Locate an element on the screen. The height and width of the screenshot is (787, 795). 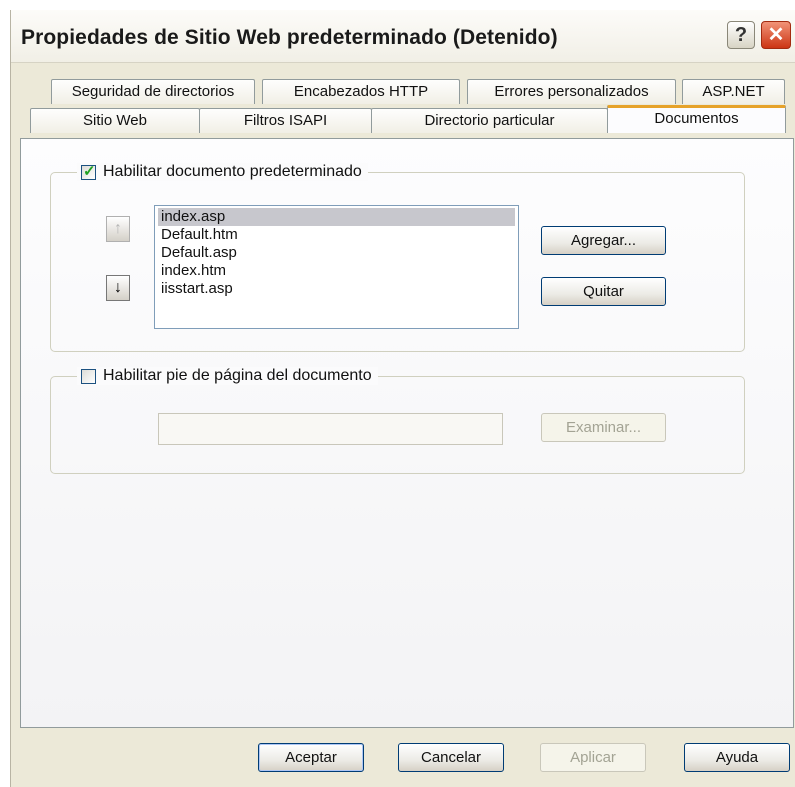
tab-sitio-web: Sitio Web is located at coordinates (115, 120).